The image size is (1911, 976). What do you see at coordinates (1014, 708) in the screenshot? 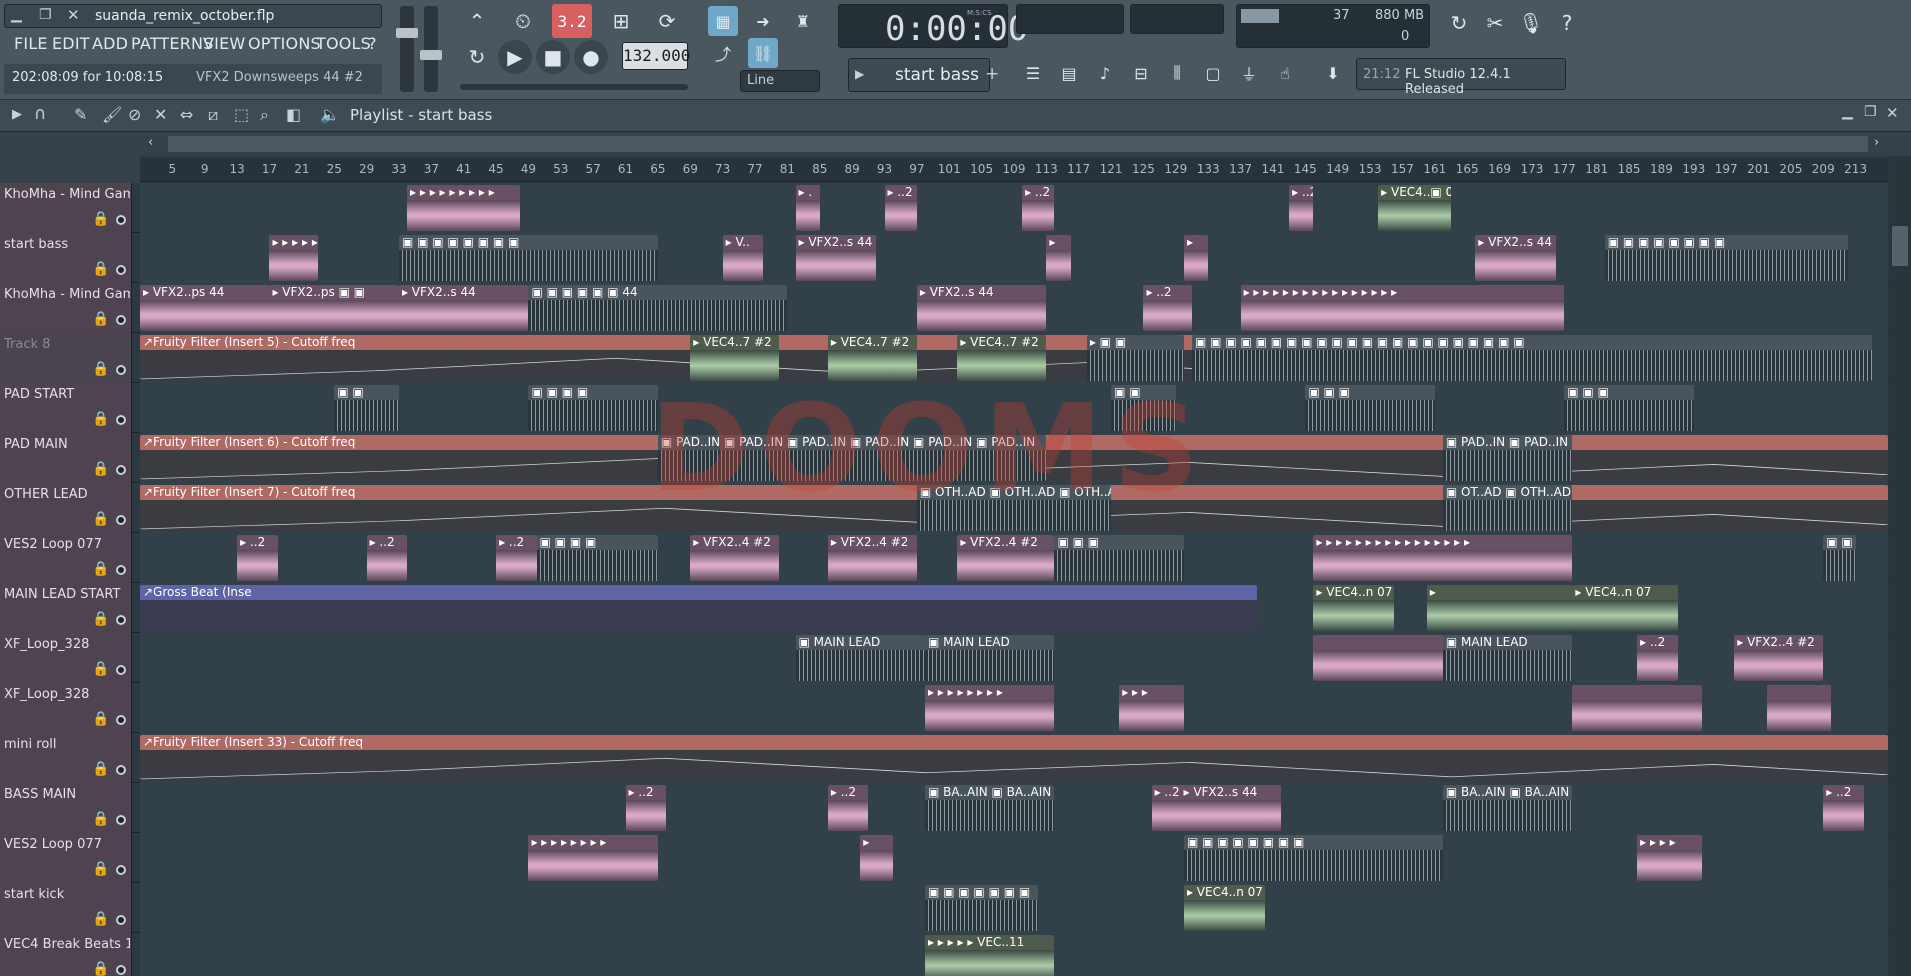
I see `track-lane: ▸ ▸ ▸ ▸ ▸ ▸ ▸ ▸ ▸ ▸ ▸` at bounding box center [1014, 708].